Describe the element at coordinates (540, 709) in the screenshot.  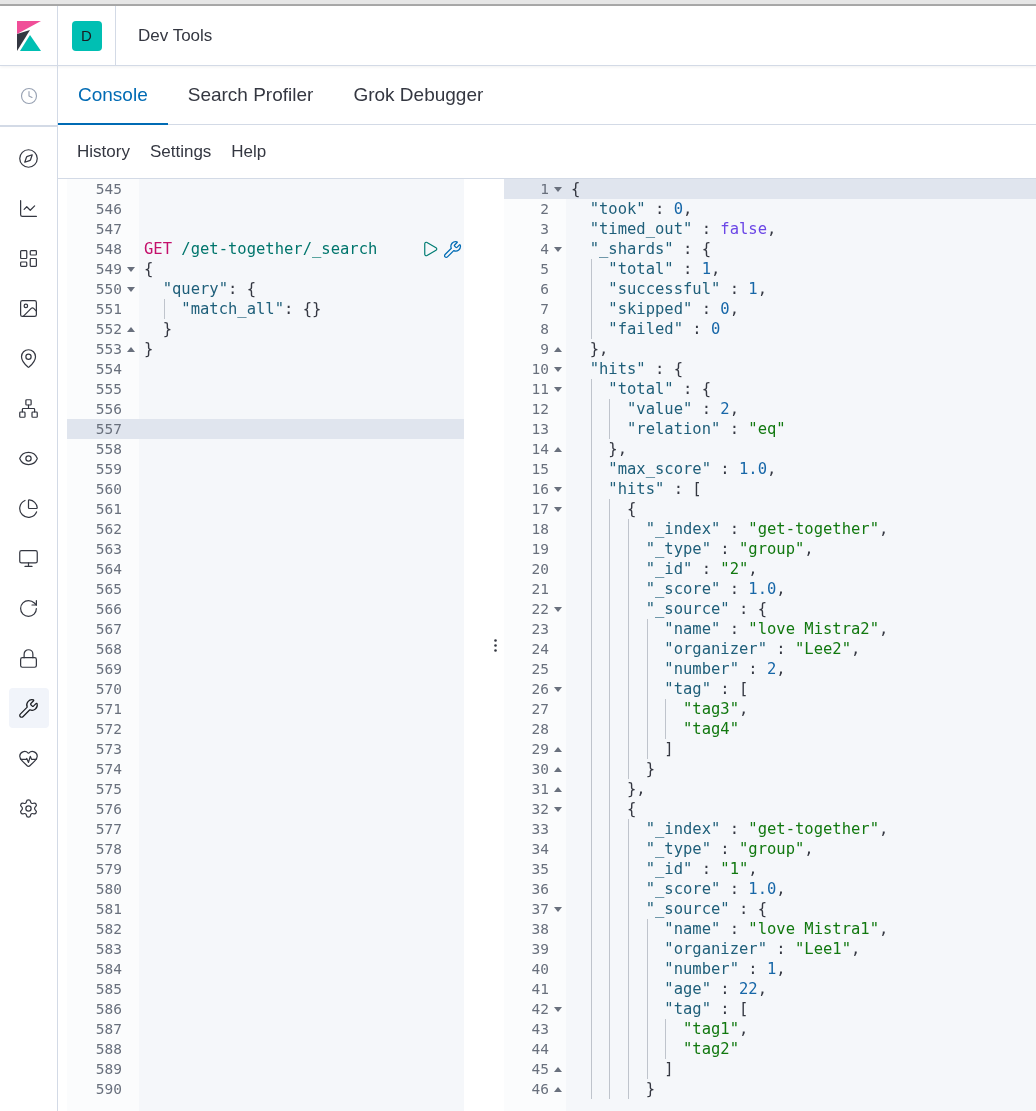
I see `line-number: 27` at that location.